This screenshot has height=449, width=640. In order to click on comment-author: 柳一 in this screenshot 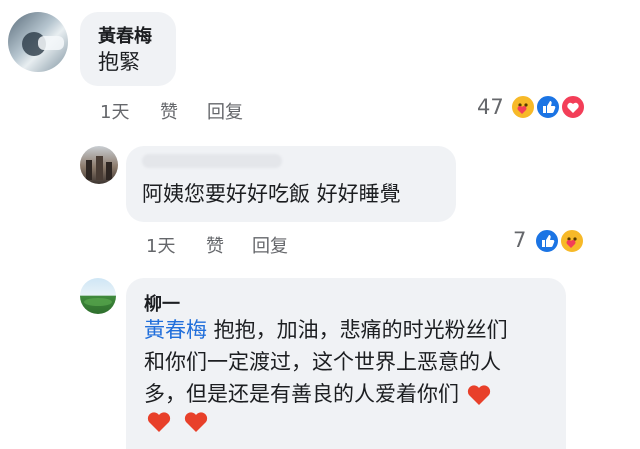, I will do `click(162, 303)`.